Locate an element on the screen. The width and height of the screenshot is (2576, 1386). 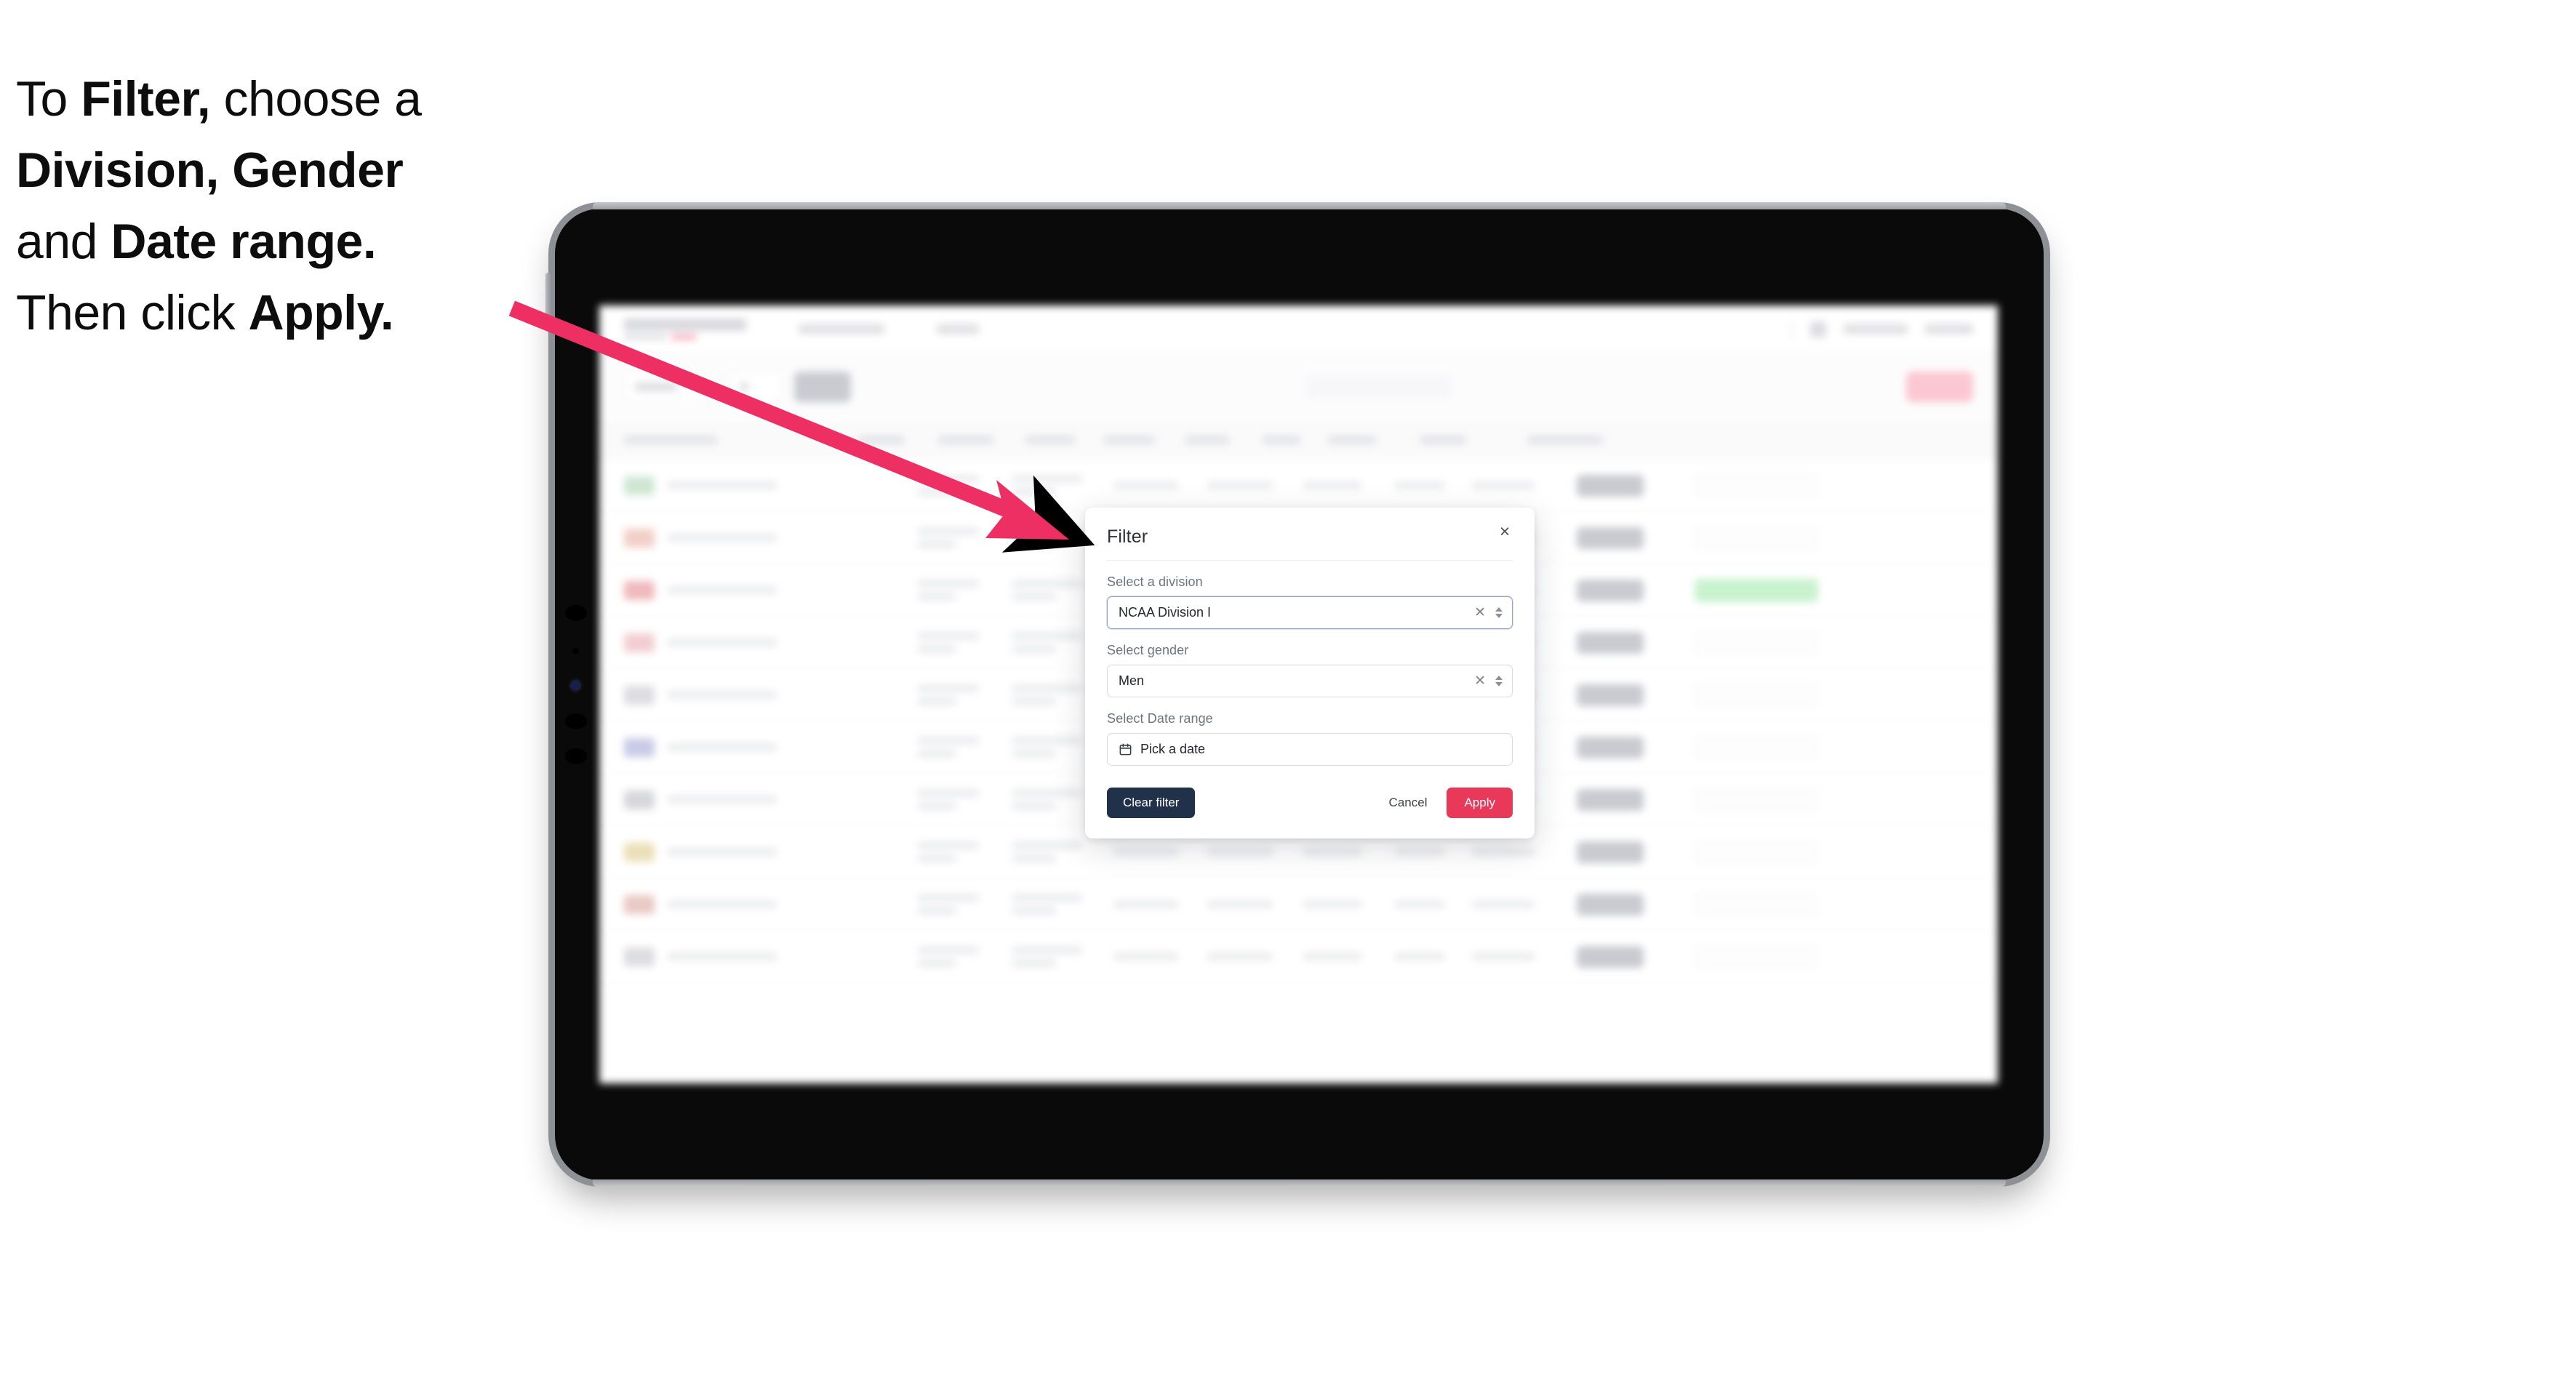
primary-action-button is located at coordinates (1939, 387).